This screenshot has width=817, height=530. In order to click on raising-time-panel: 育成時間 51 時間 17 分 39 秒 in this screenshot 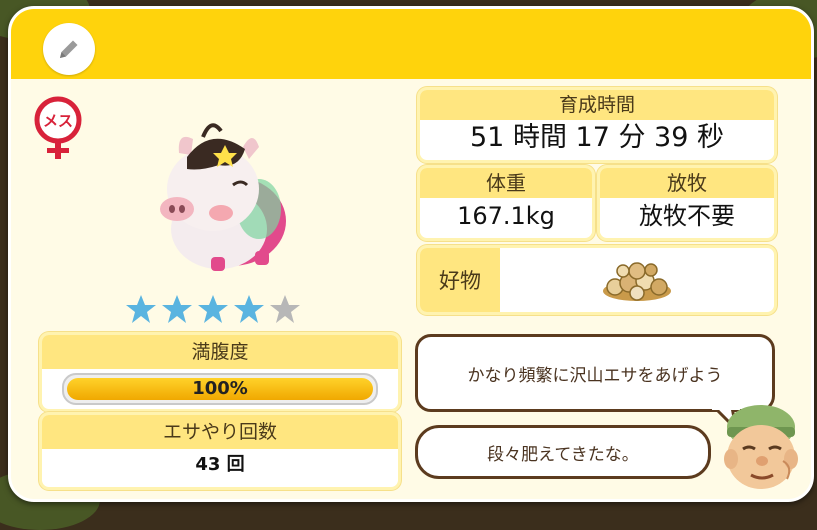, I will do `click(597, 125)`.